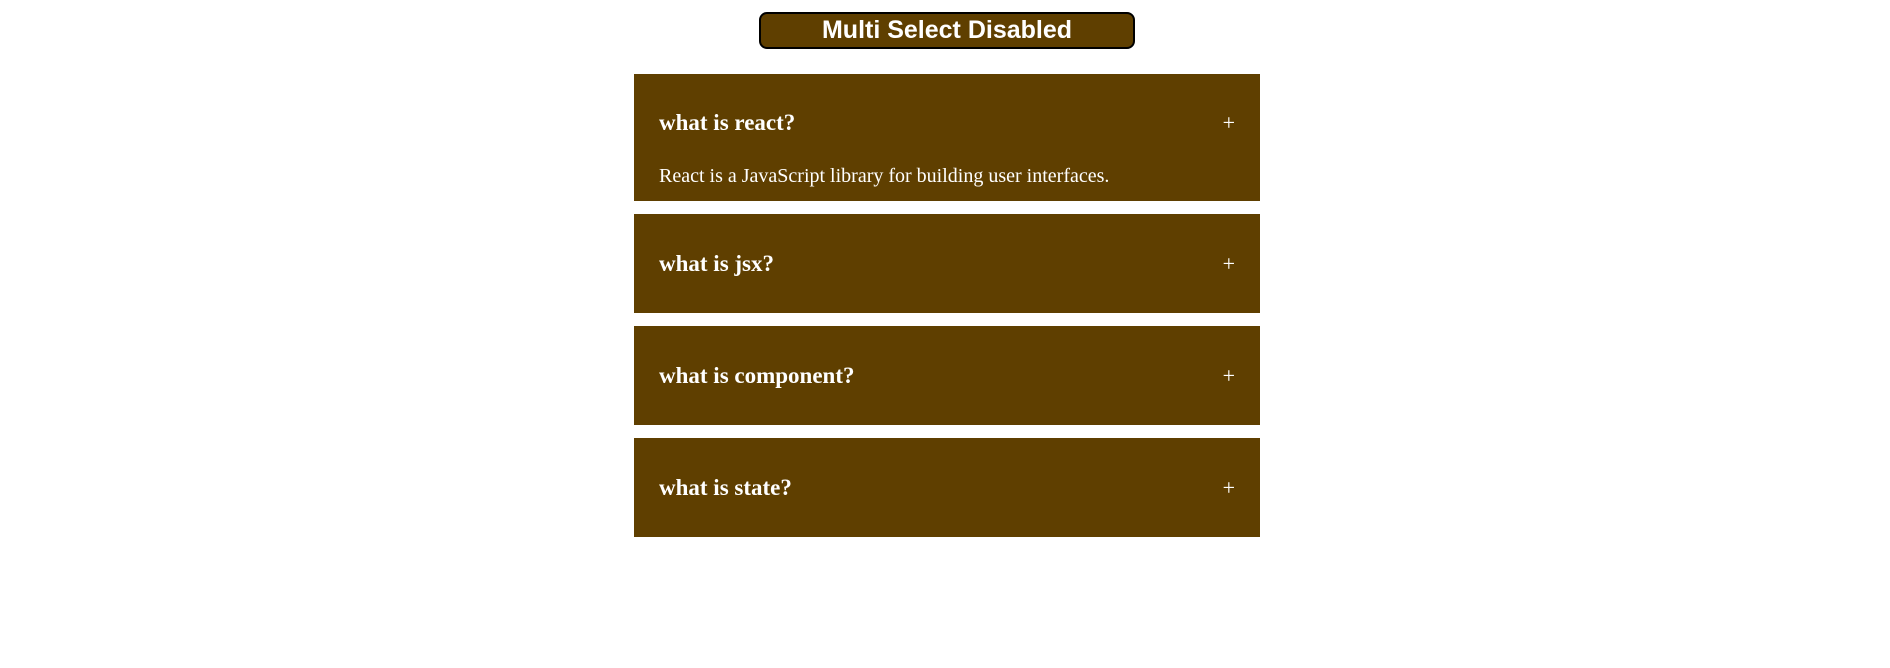 The width and height of the screenshot is (1890, 668). I want to click on accordion-header-component: what is component? +, so click(947, 375).